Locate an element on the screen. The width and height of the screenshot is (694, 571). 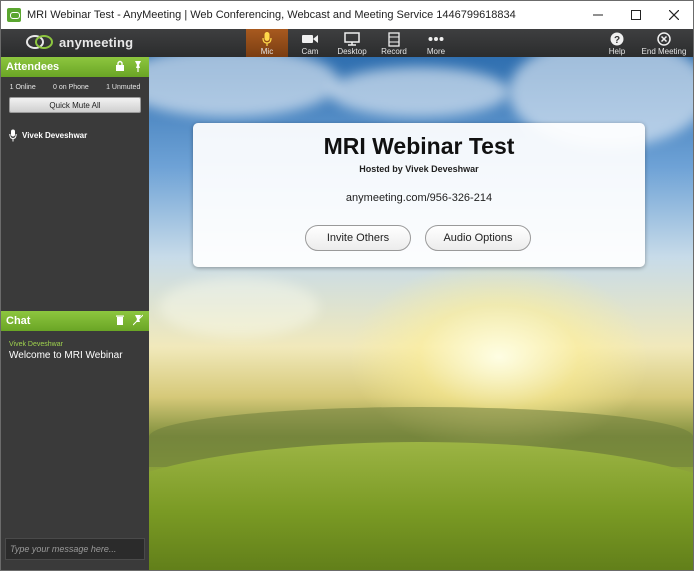
unpin-icon is located at coordinates (138, 320).